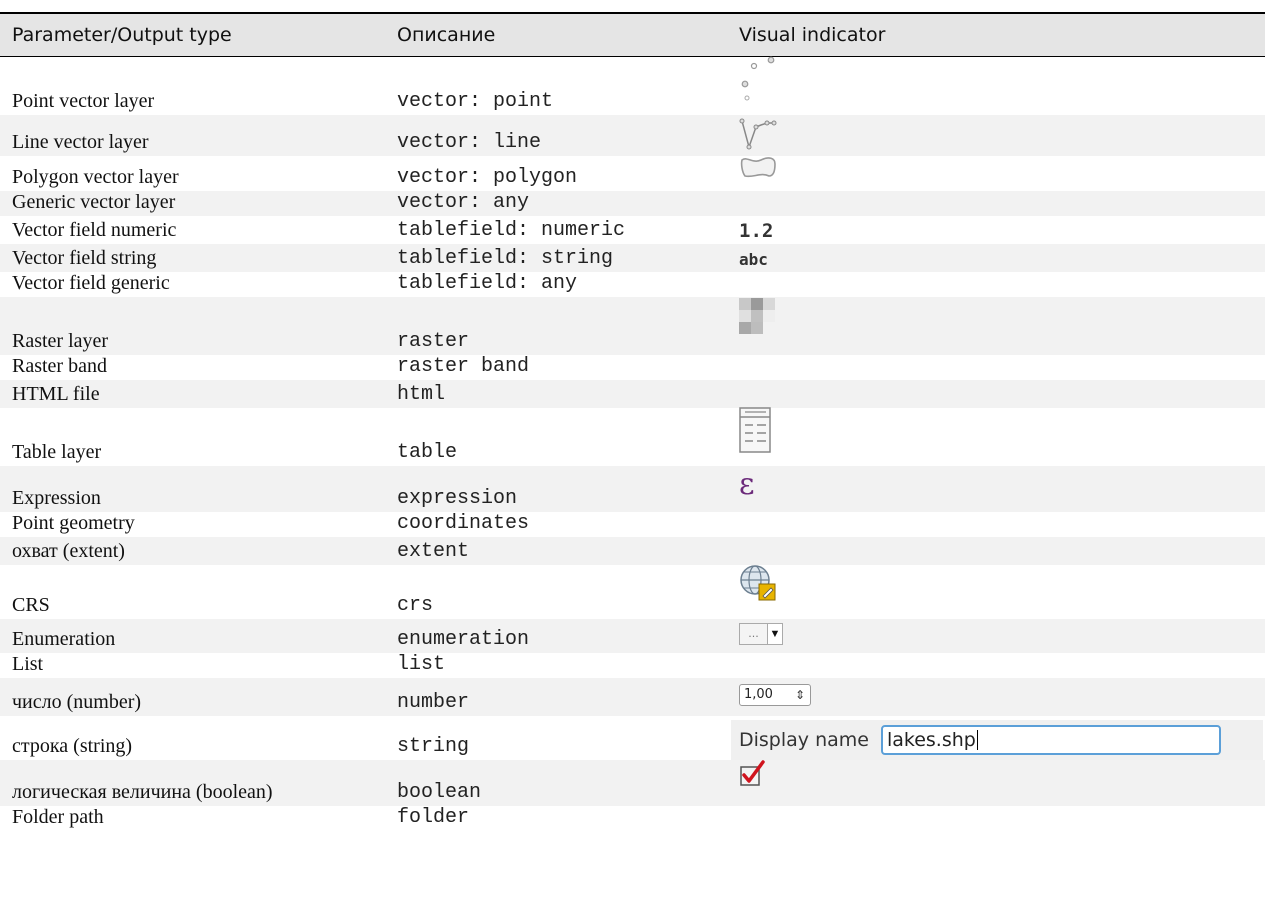 The image size is (1265, 898). I want to click on table-row: List list, so click(632, 665).